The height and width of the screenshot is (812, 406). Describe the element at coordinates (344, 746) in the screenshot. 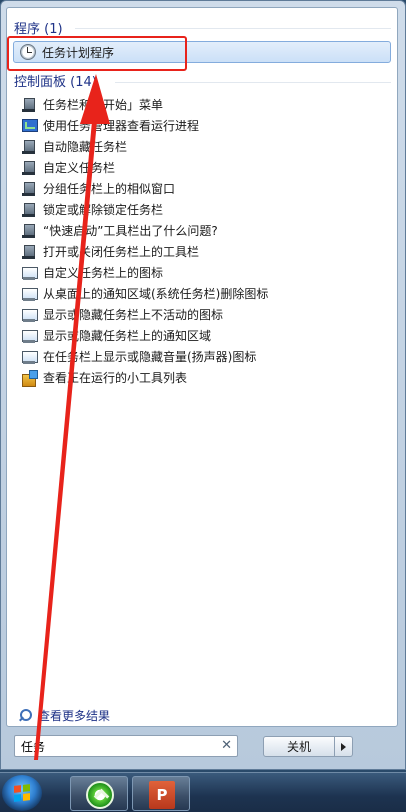

I see `arrow-right-icon` at that location.